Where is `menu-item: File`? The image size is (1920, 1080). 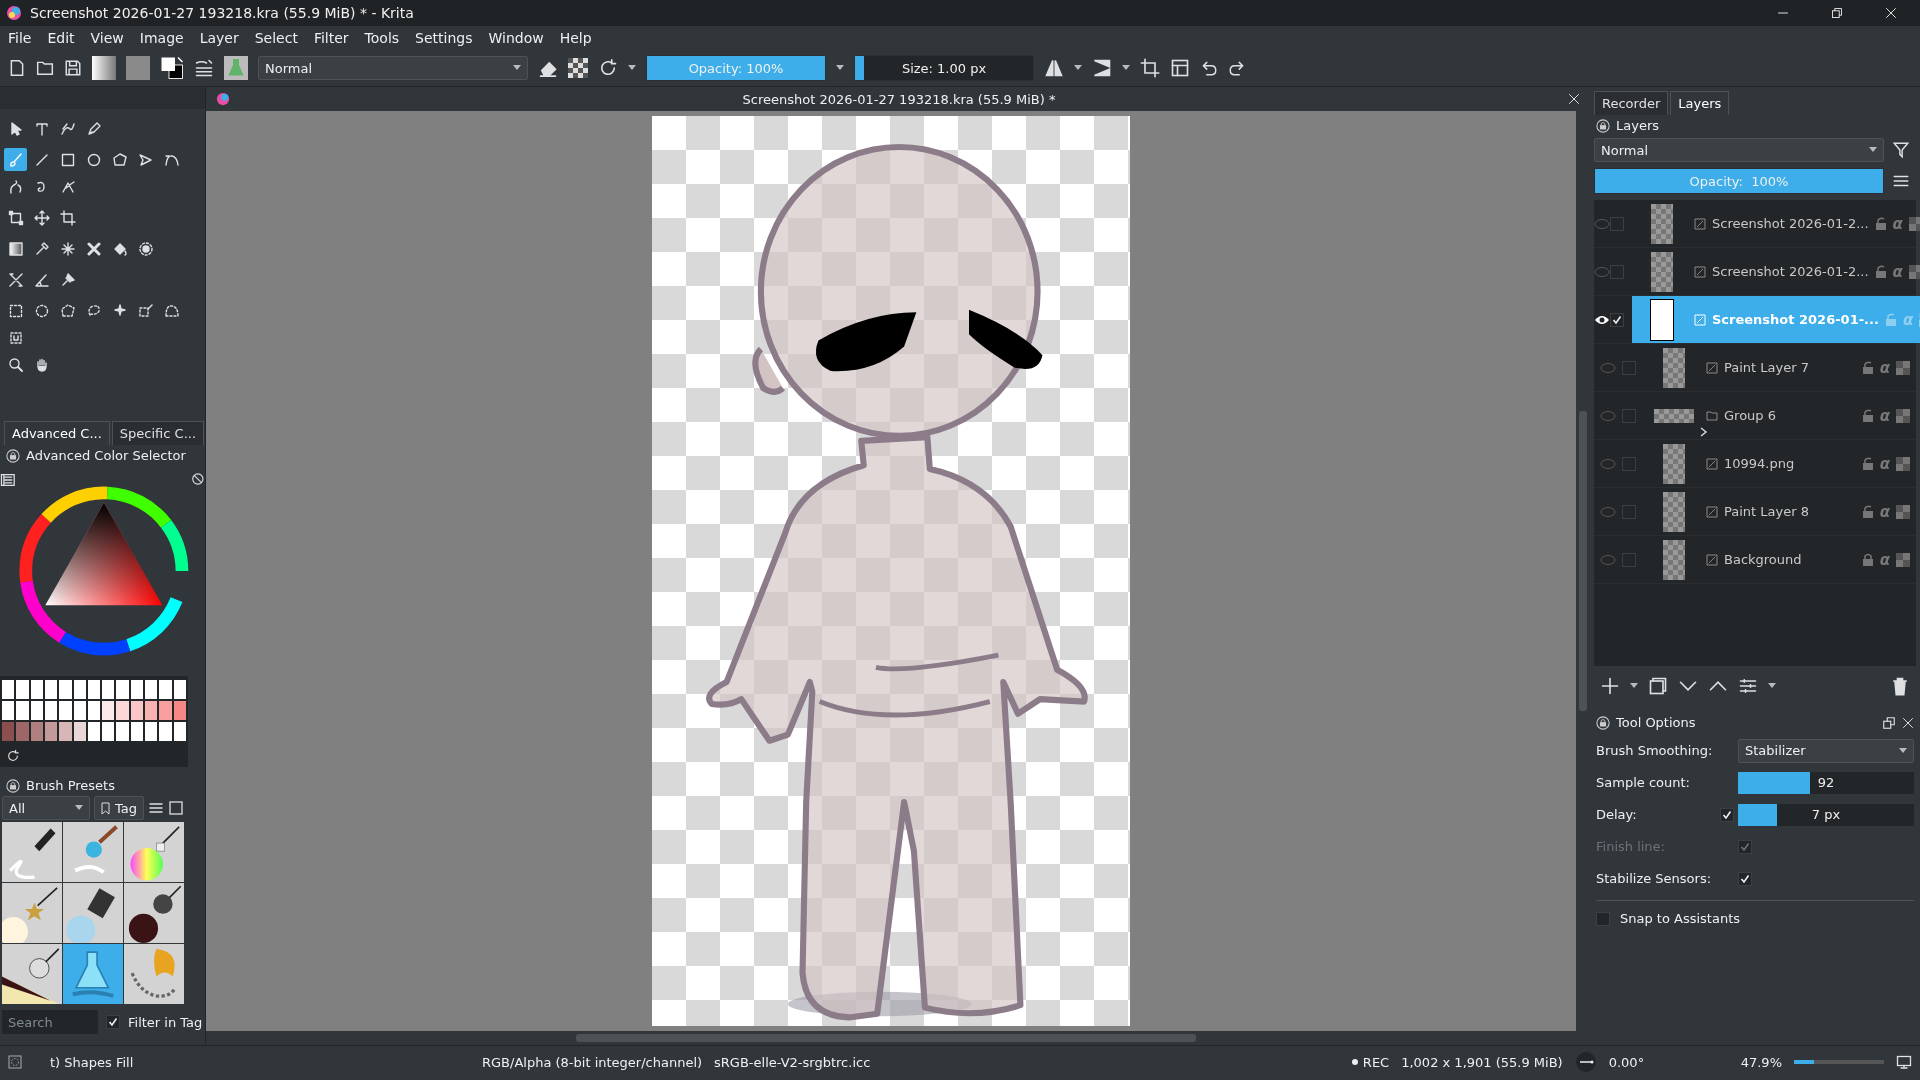
menu-item: File is located at coordinates (20, 38).